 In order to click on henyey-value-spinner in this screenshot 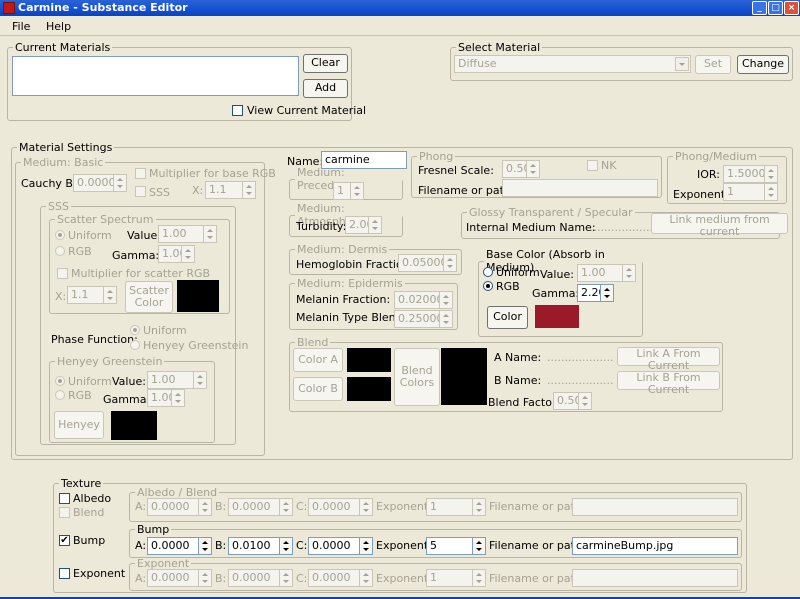, I will do `click(200, 380)`.